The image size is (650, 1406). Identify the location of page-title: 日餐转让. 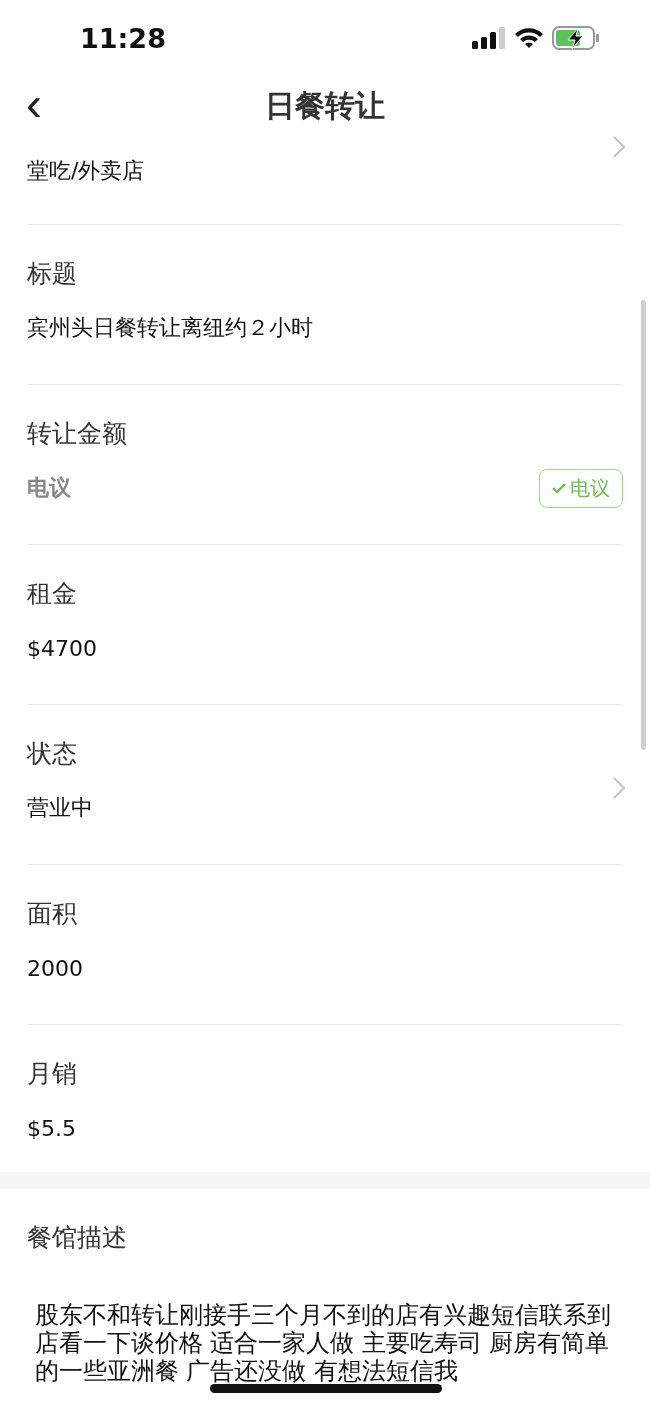
(325, 105).